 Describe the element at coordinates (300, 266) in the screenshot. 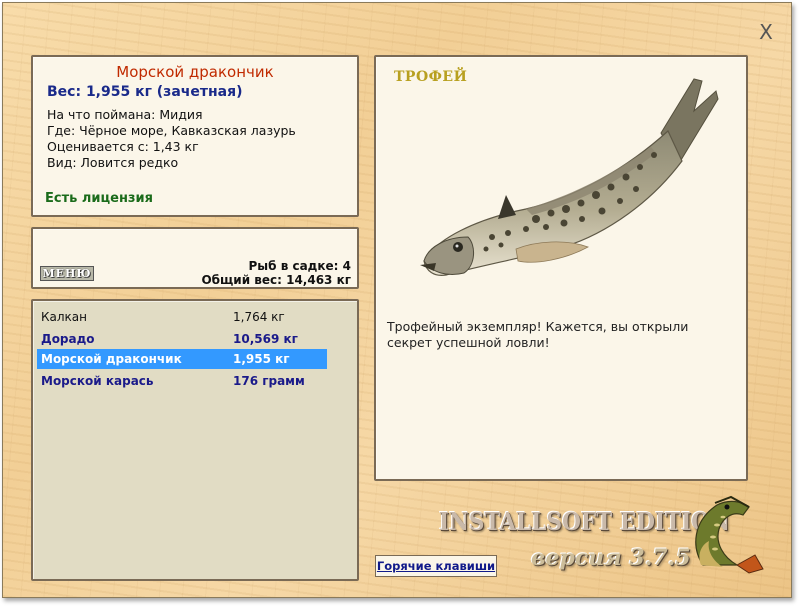

I see `fish-count: Рыб в садке: 4` at that location.